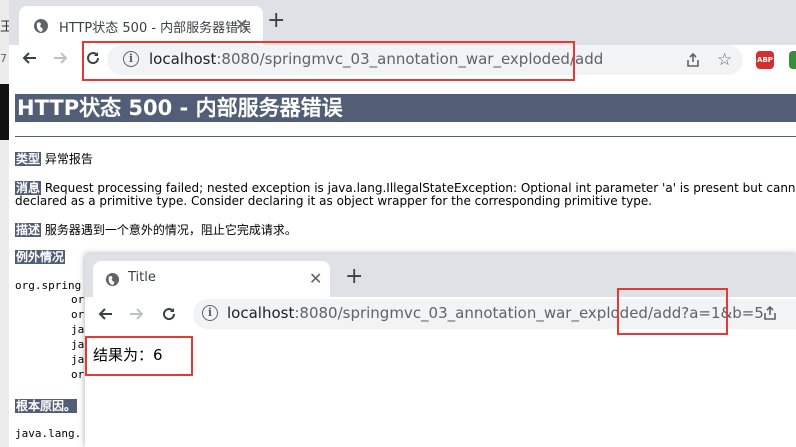 The height and width of the screenshot is (447, 796). I want to click on divider, so click(405, 136).